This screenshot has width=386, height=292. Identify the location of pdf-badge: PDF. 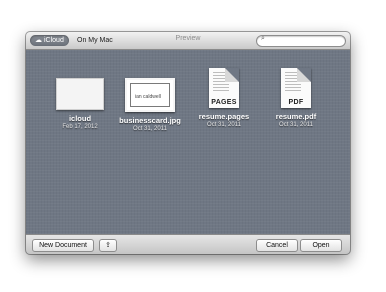
(296, 102).